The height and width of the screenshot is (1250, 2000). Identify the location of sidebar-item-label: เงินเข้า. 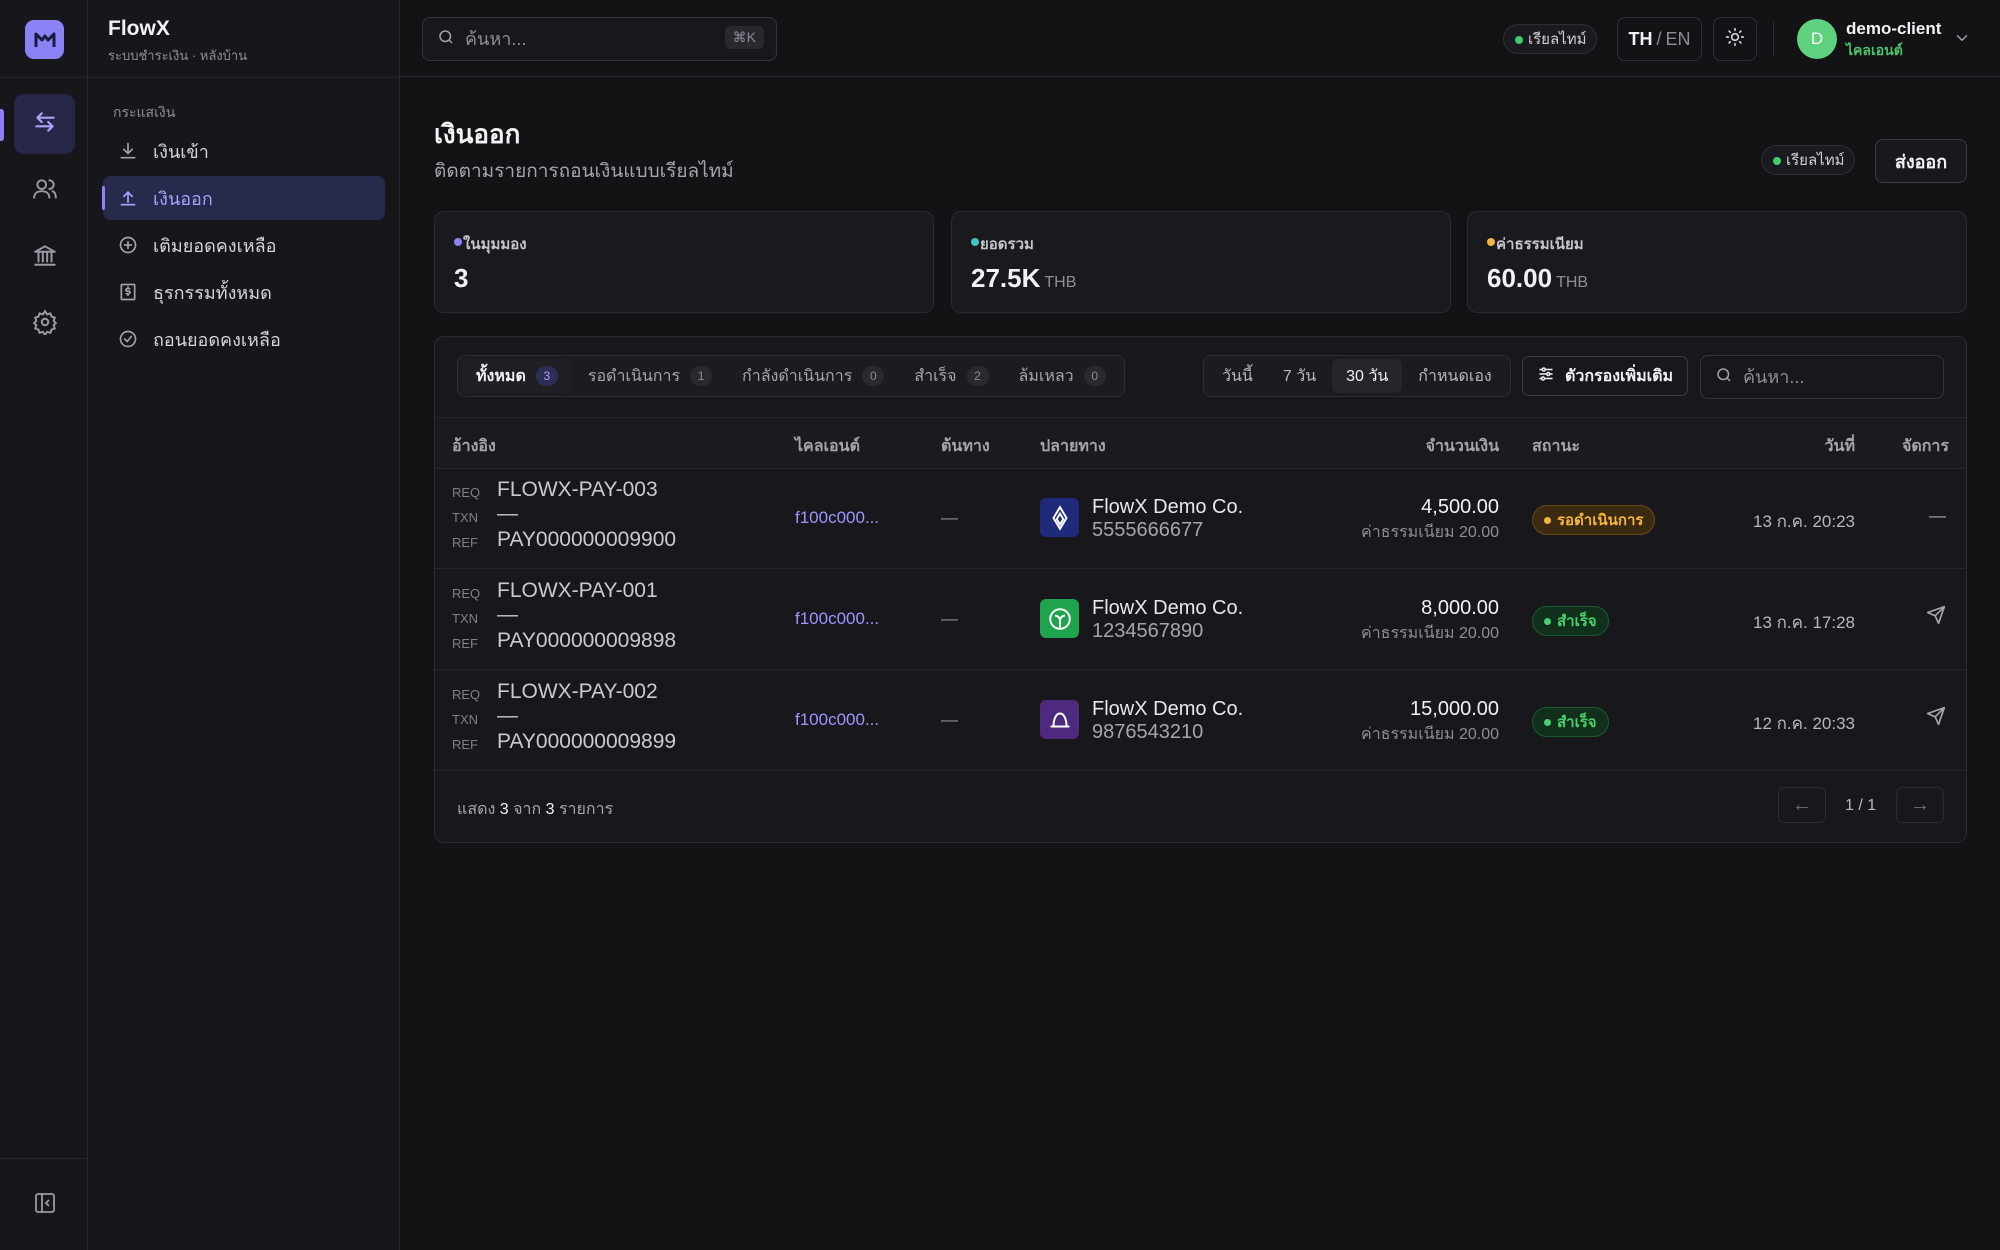
(181, 151).